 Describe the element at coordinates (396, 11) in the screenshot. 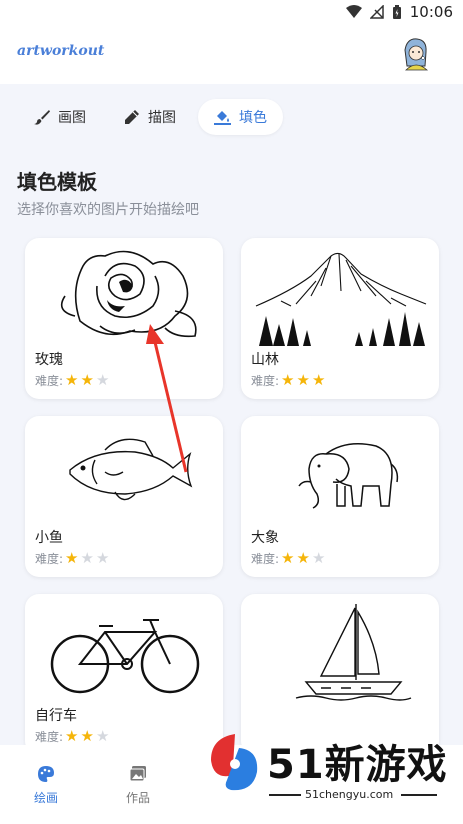

I see `battery-icon` at that location.